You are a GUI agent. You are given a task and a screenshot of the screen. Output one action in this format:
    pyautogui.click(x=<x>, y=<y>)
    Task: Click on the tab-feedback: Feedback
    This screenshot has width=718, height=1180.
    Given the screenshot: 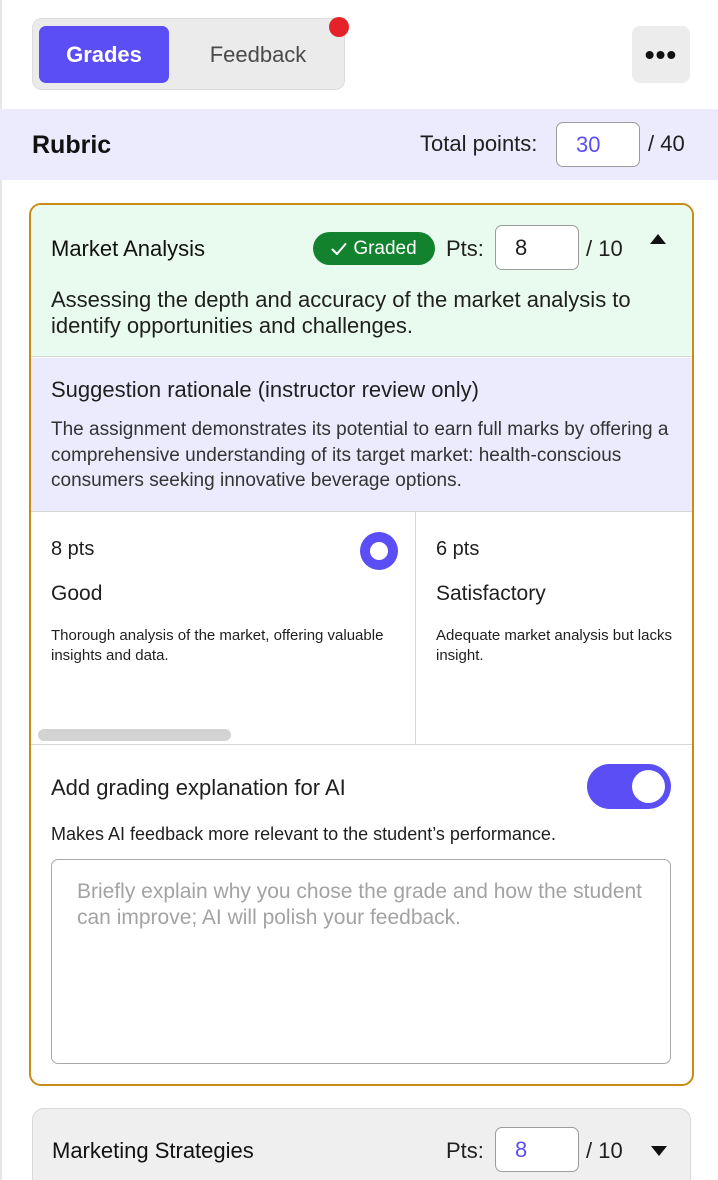 What is the action you would take?
    pyautogui.click(x=258, y=54)
    